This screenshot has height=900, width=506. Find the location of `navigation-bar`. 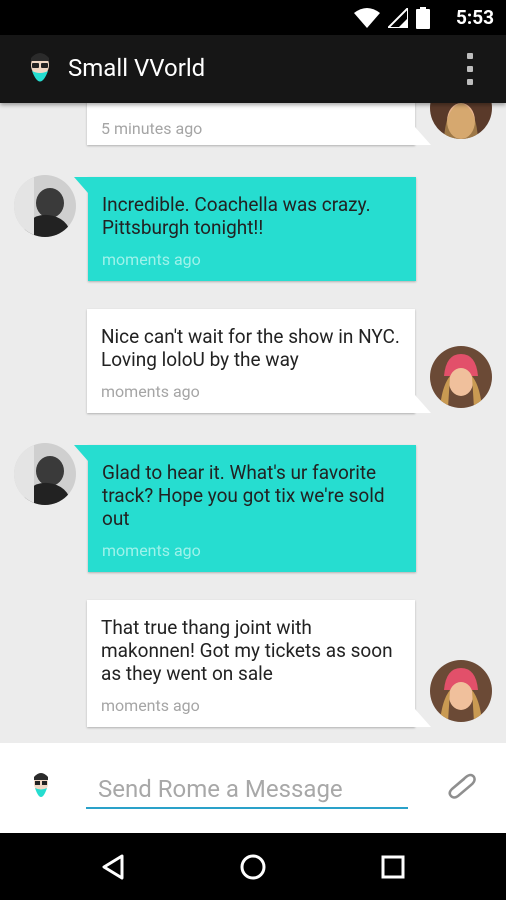

navigation-bar is located at coordinates (253, 866).